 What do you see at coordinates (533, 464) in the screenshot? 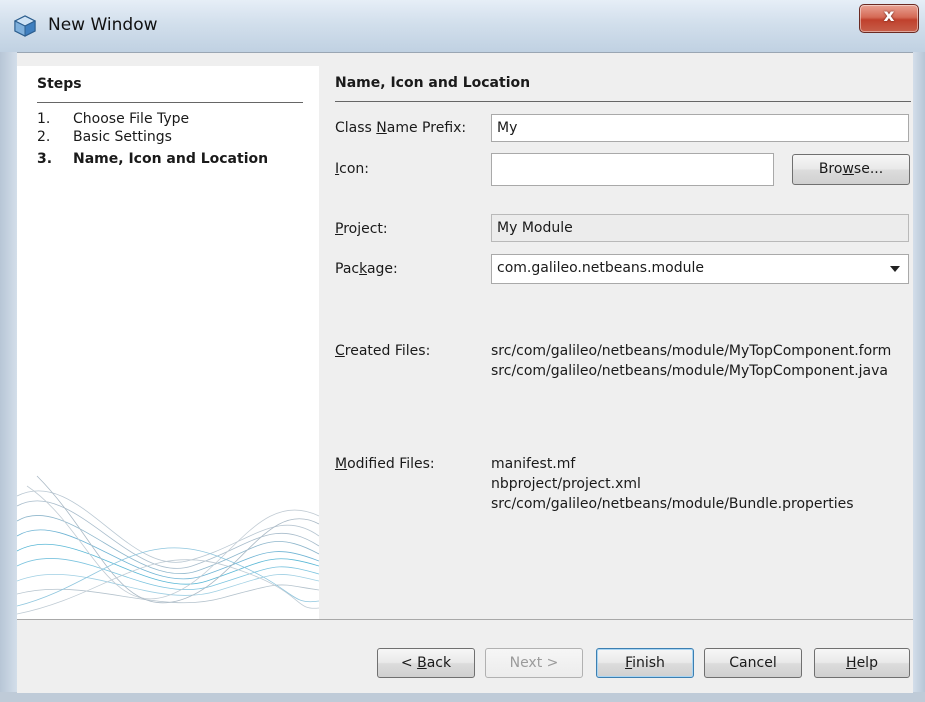
I see `list-item: manifest.mf` at bounding box center [533, 464].